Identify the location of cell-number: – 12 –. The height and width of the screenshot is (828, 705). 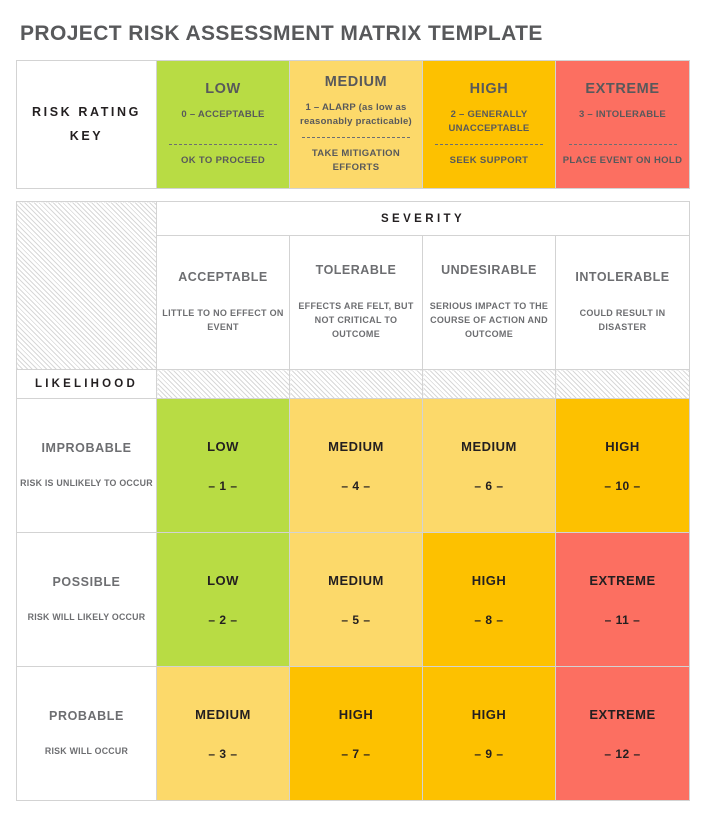
(622, 753).